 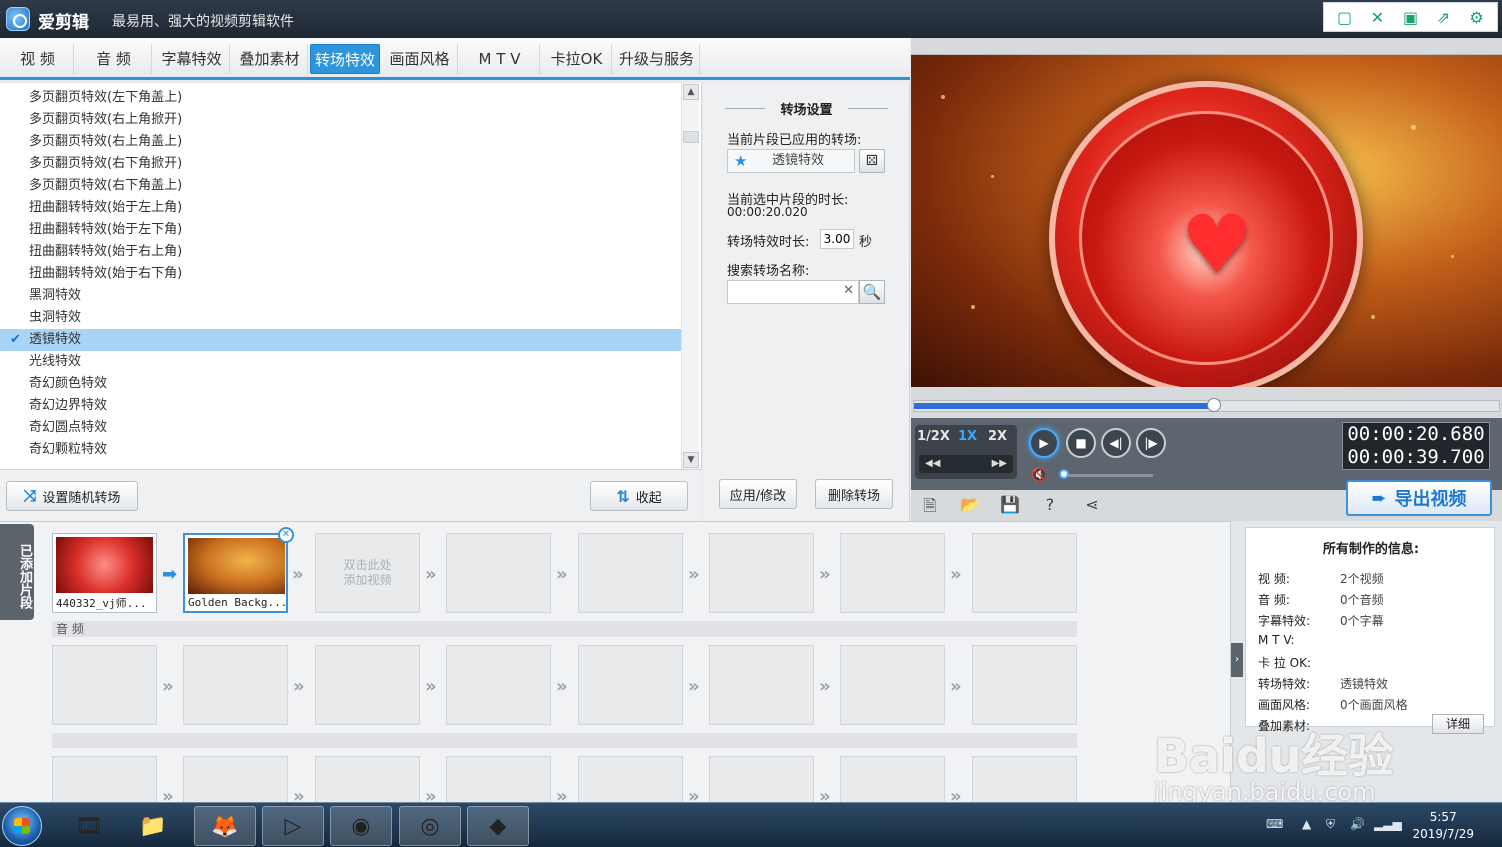 I want to click on scroll-up-icon: ▲, so click(x=691, y=92).